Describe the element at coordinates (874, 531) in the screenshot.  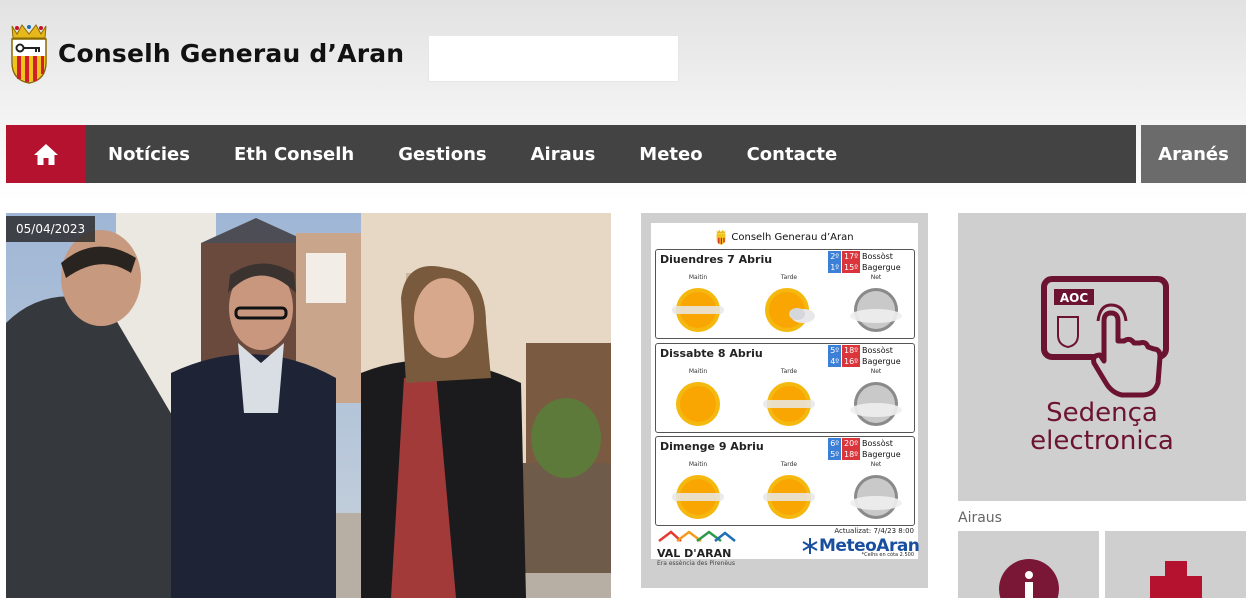
I see `meteo-updated: Actualizat: 7/4/23 8:00` at that location.